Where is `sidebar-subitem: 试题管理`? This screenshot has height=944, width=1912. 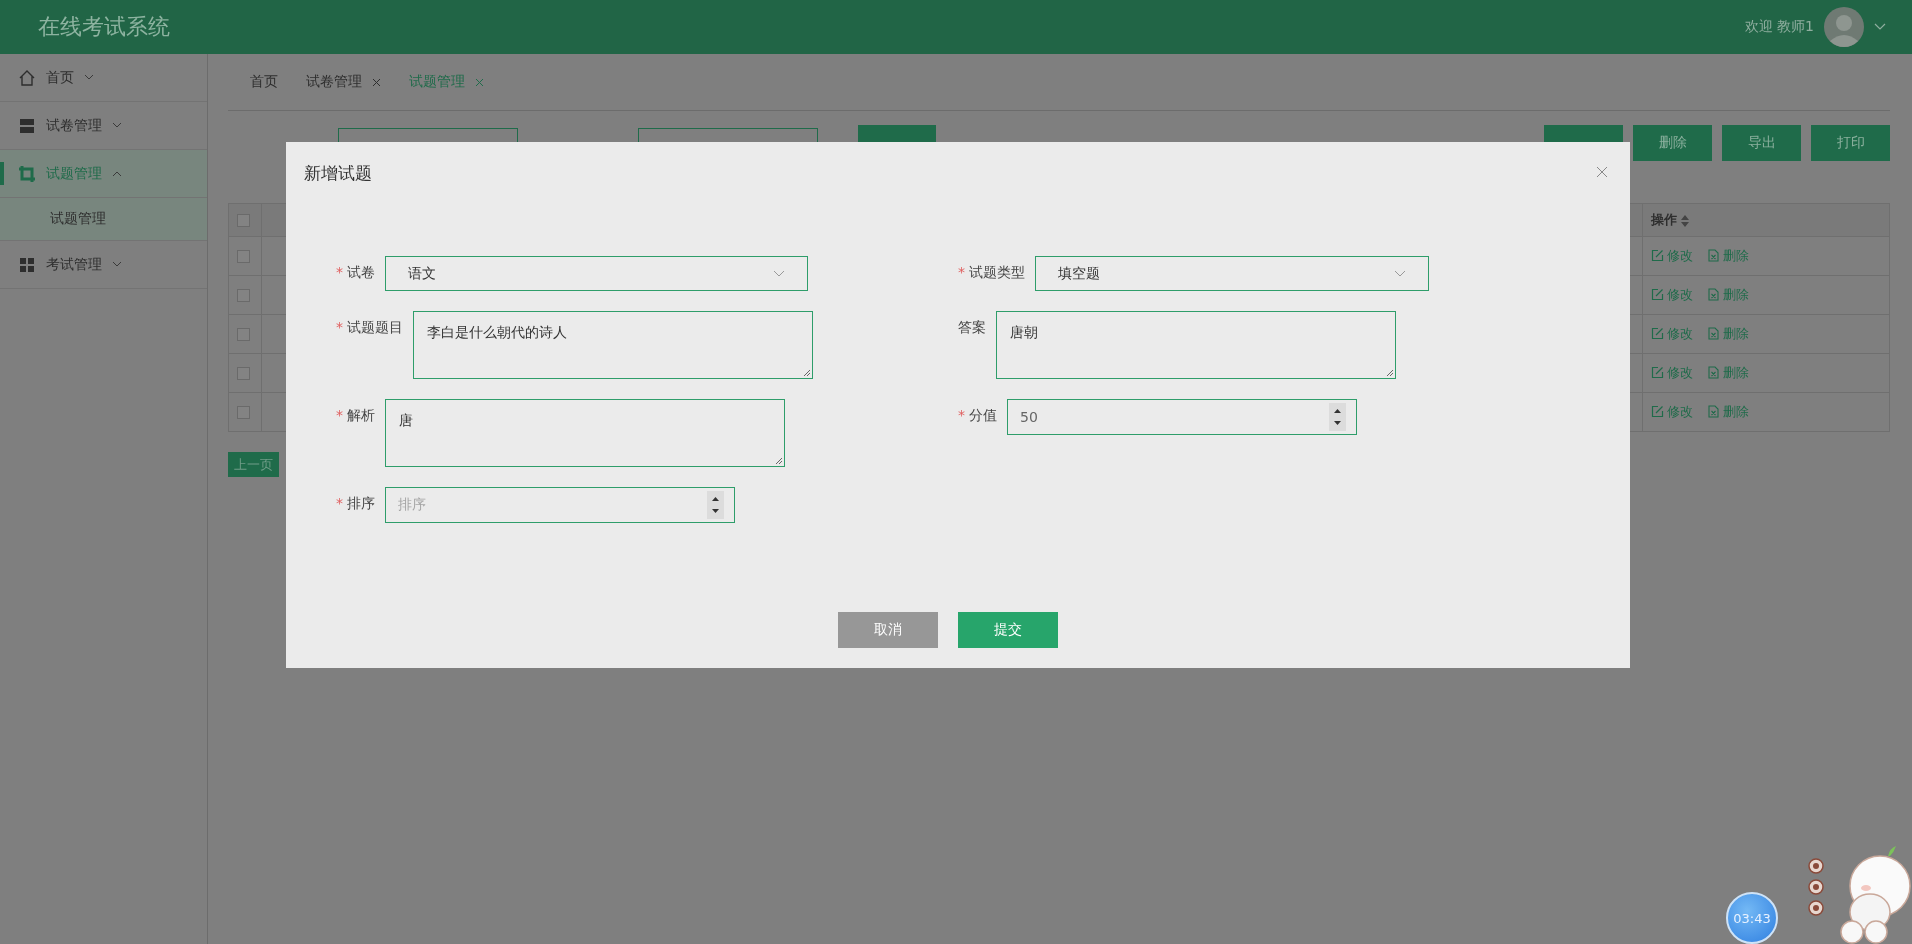 sidebar-subitem: 试题管理 is located at coordinates (103, 219).